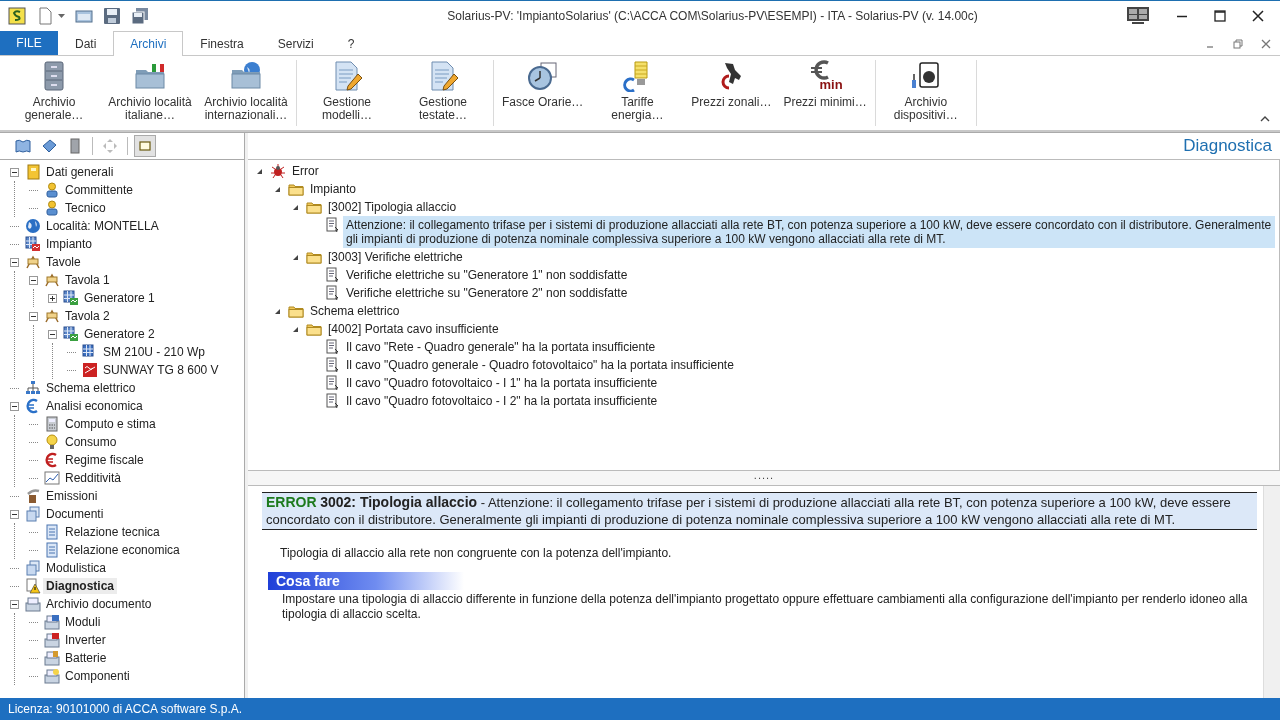 The image size is (1280, 720). I want to click on ribbon-tab: ?, so click(351, 43).